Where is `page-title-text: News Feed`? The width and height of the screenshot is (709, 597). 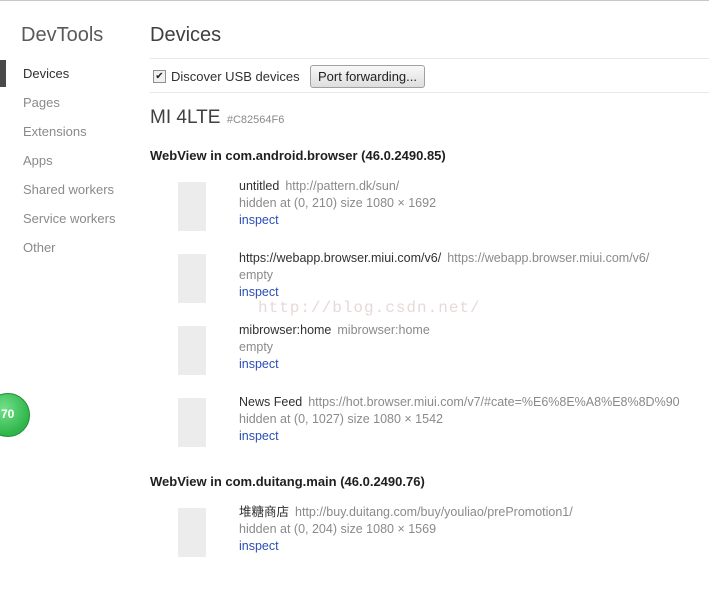 page-title-text: News Feed is located at coordinates (271, 402).